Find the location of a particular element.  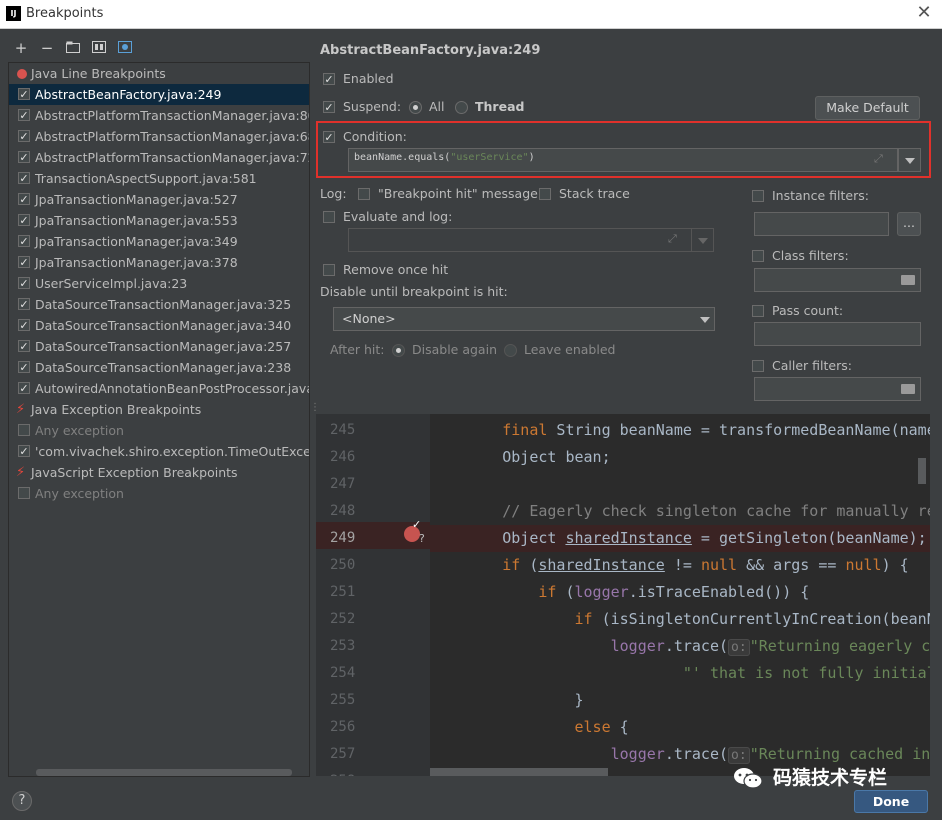

close-icon: ✕ is located at coordinates (924, 13).